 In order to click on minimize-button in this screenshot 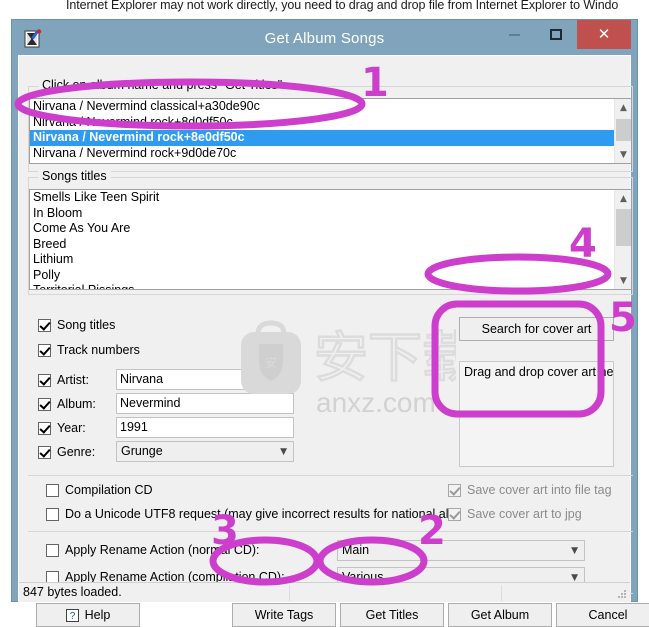, I will do `click(514, 34)`.